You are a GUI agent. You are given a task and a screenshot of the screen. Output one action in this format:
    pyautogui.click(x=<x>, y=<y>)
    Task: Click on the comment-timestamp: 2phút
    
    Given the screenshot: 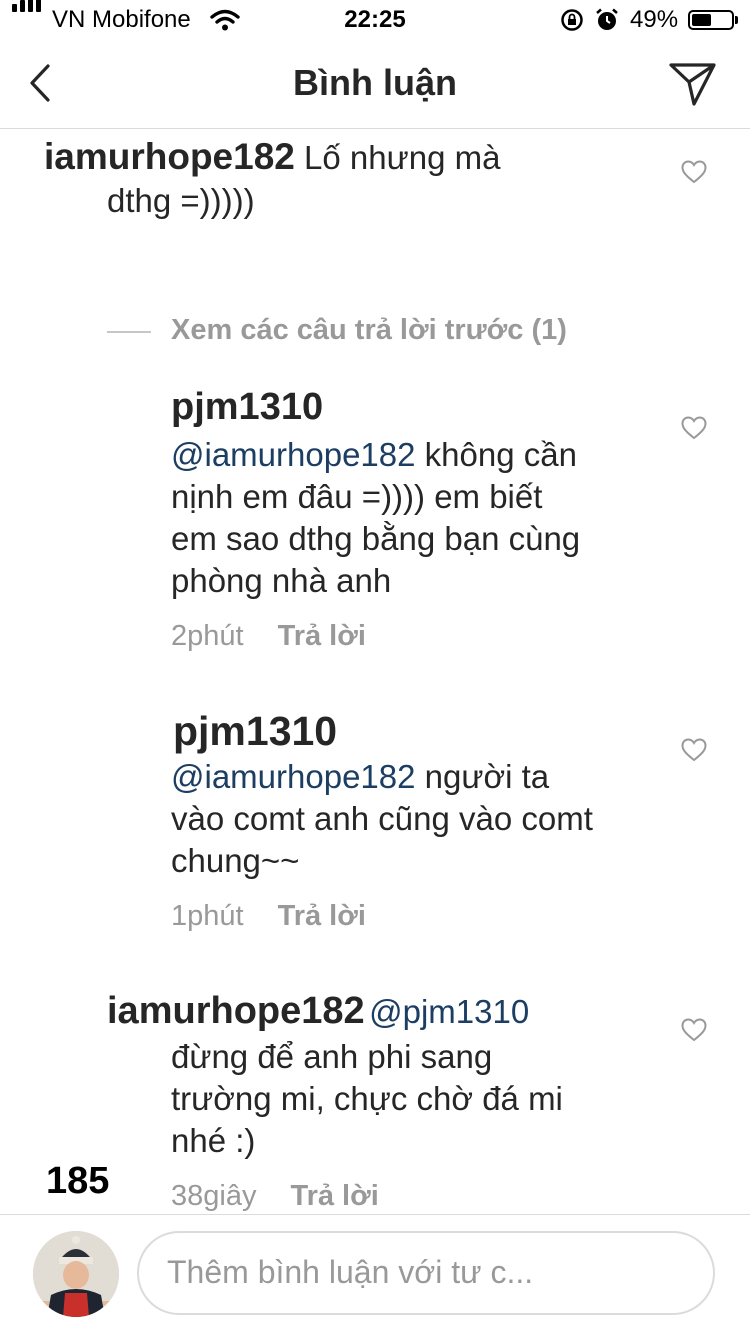 What is the action you would take?
    pyautogui.click(x=207, y=636)
    